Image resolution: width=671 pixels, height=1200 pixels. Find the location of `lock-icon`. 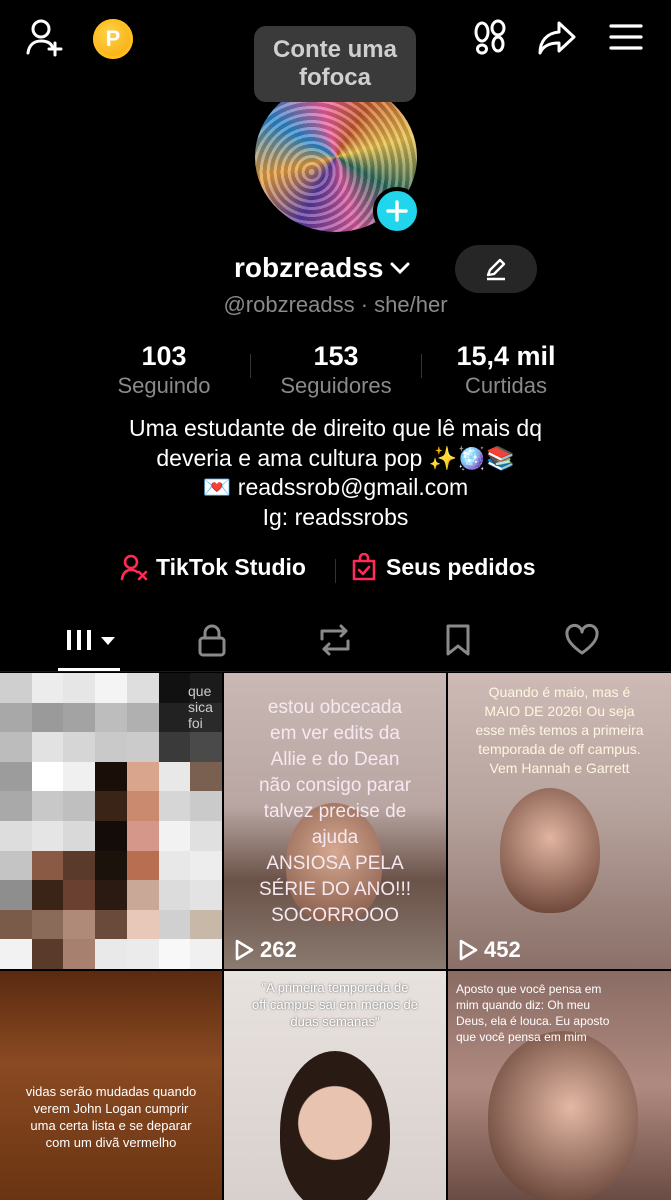

lock-icon is located at coordinates (212, 640).